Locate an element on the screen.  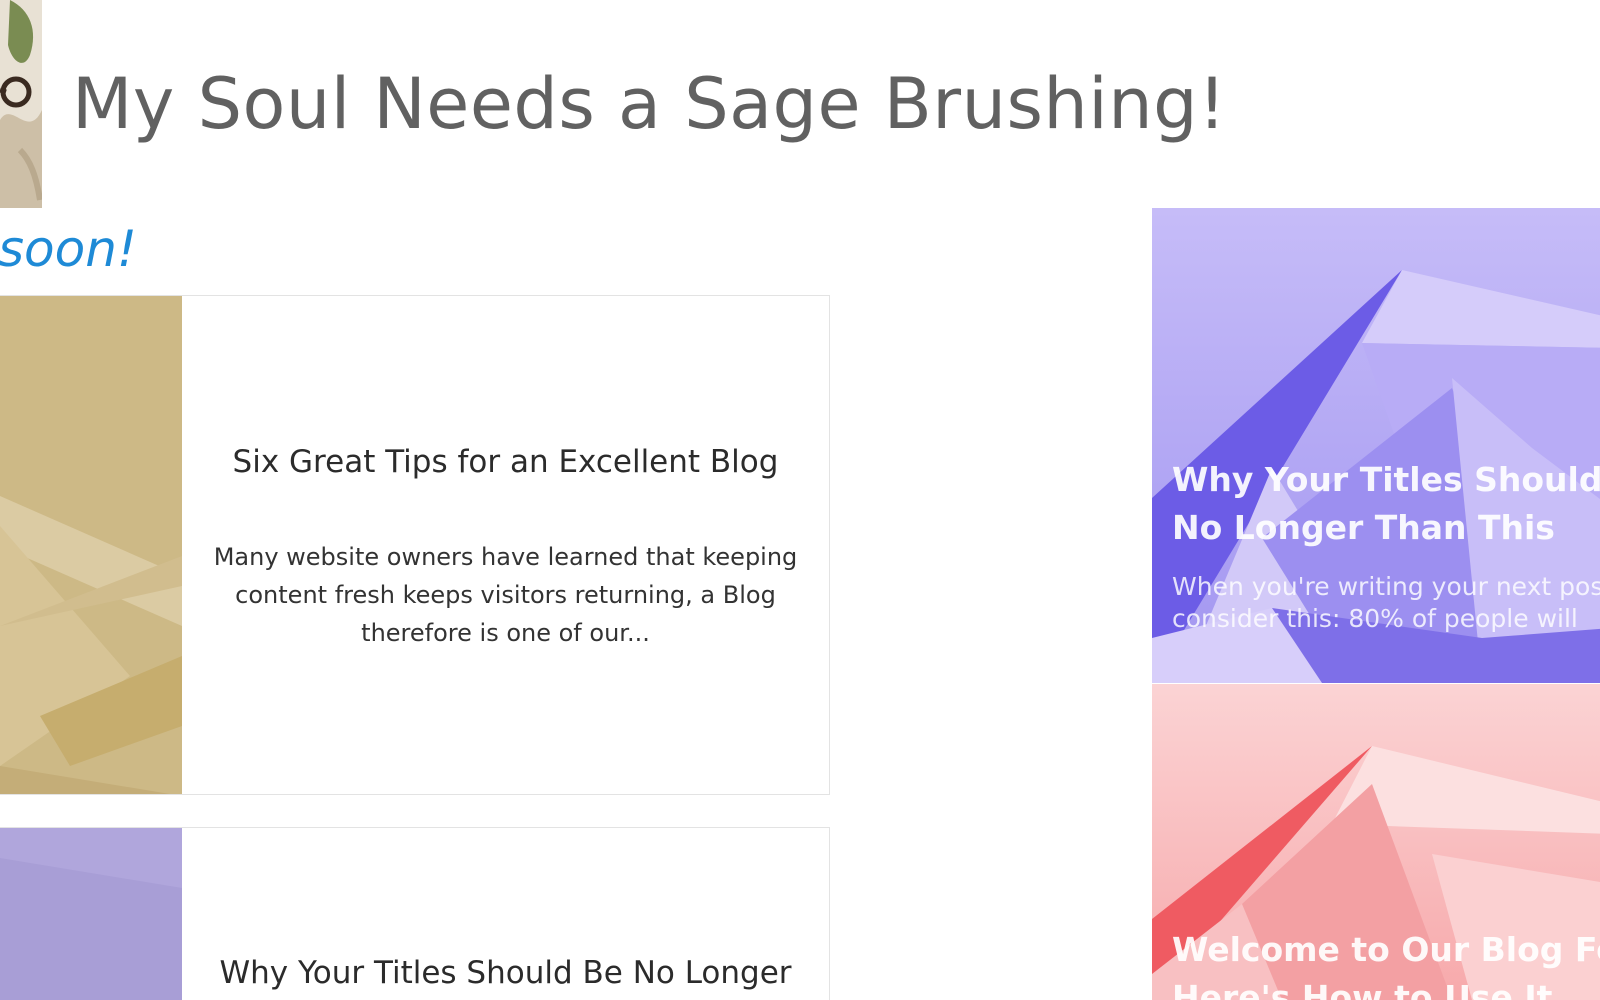
post-title: Six Great Tips for an Excellent Blog is located at coordinates (505, 462).